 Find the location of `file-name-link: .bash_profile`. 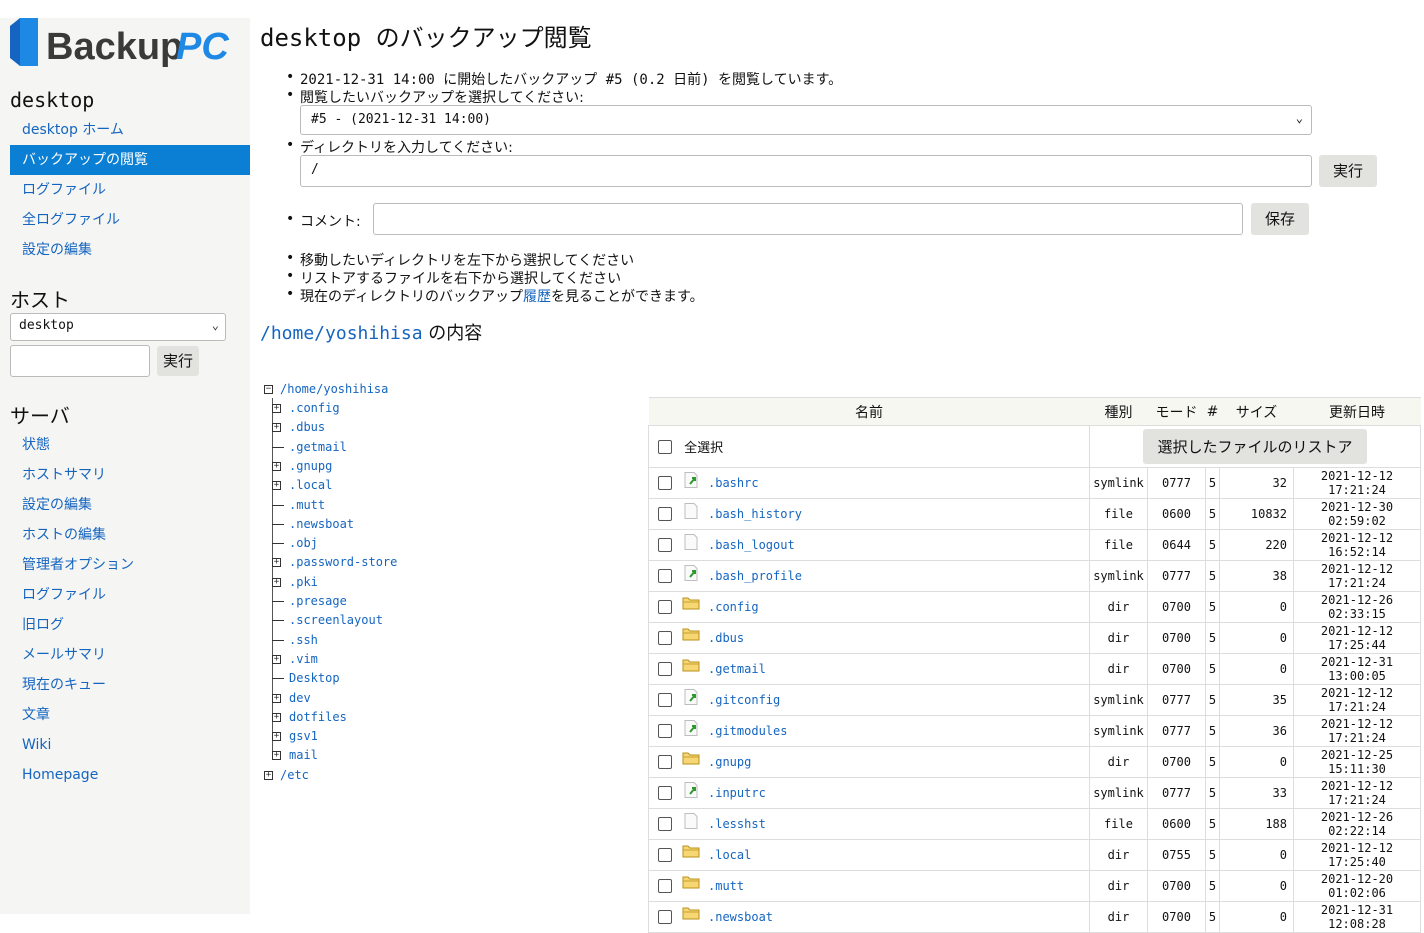

file-name-link: .bash_profile is located at coordinates (755, 576).